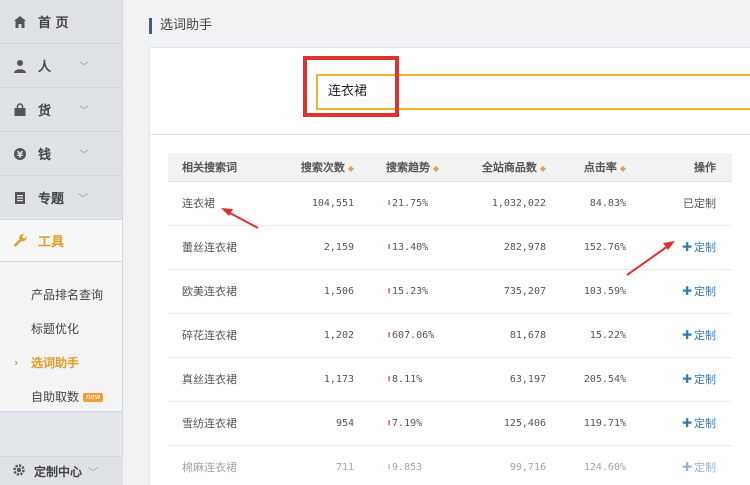 The height and width of the screenshot is (485, 750). Describe the element at coordinates (61, 397) in the screenshot. I see `submenu-item-self-data: 自助取数 new` at that location.